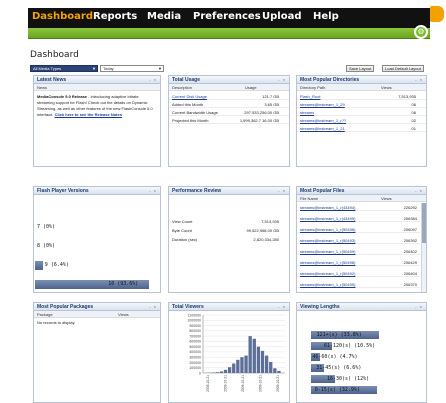  What do you see at coordinates (322, 191) in the screenshot?
I see `panel-title: Most Popular Files` at bounding box center [322, 191].